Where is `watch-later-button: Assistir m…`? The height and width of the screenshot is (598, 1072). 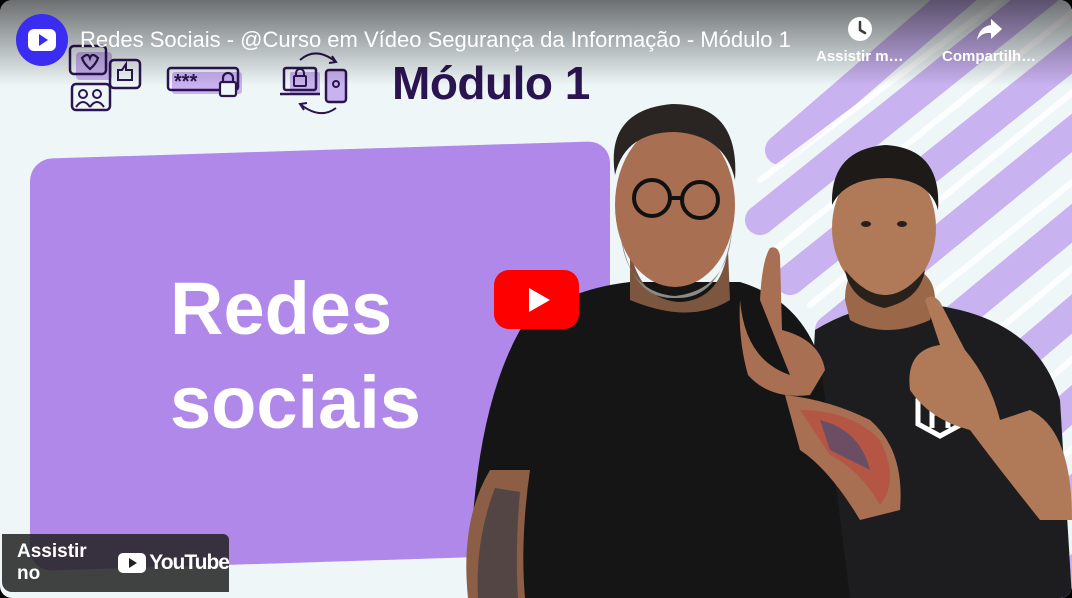 watch-later-button: Assistir m… is located at coordinates (860, 39).